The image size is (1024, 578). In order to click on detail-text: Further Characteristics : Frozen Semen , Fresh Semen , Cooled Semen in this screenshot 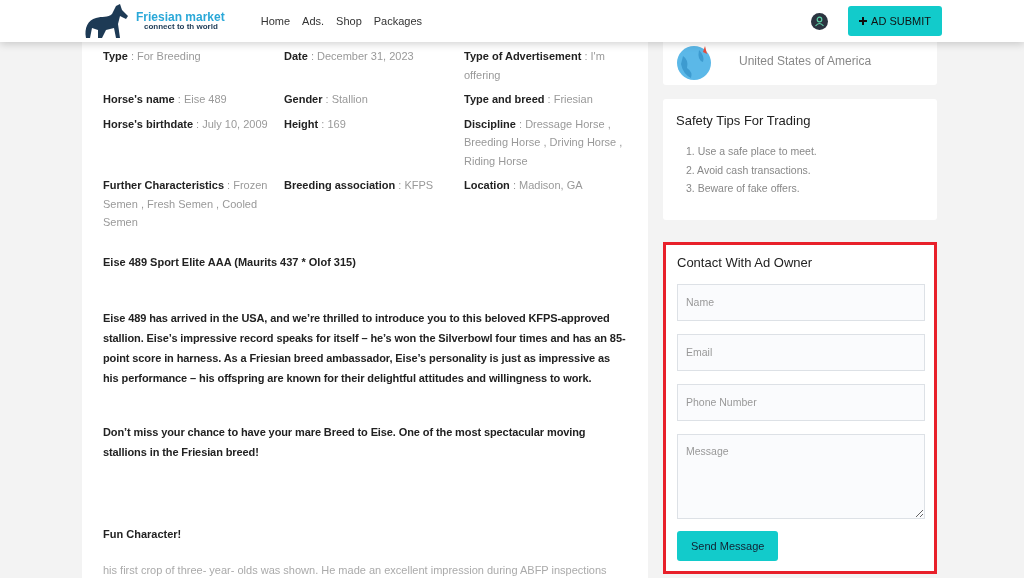, I will do `click(186, 204)`.